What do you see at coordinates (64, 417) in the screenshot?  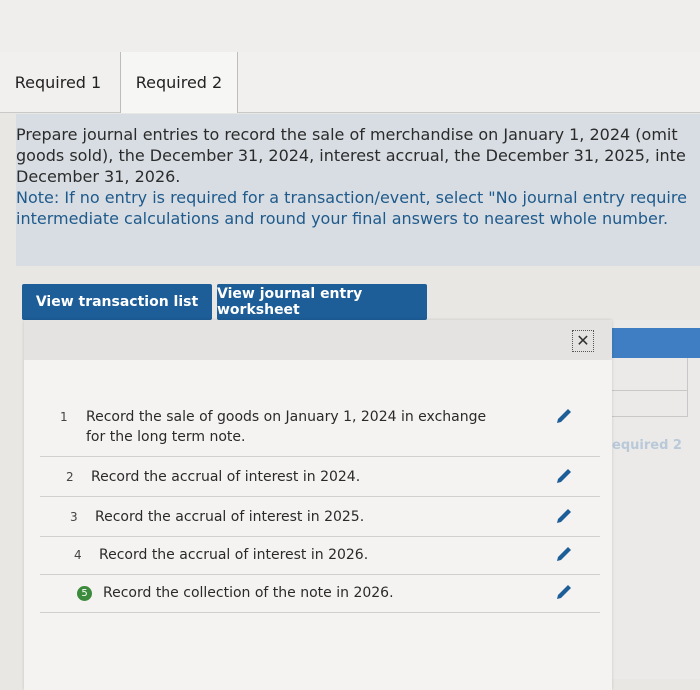 I see `transaction-number: 1` at bounding box center [64, 417].